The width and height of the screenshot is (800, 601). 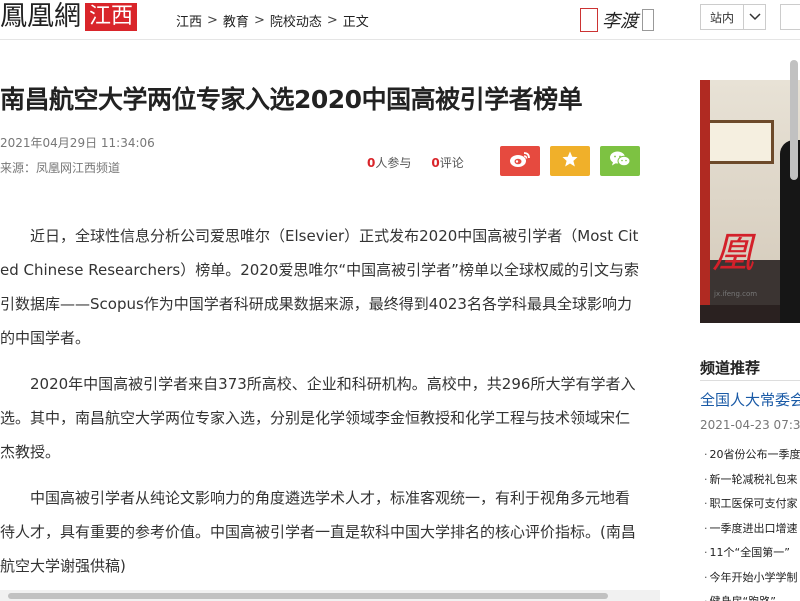 I want to click on site-header: 鳳凰網 江西 江西 > 教育 > 院校动态 > 正文 李渡 站内, so click(x=400, y=20).